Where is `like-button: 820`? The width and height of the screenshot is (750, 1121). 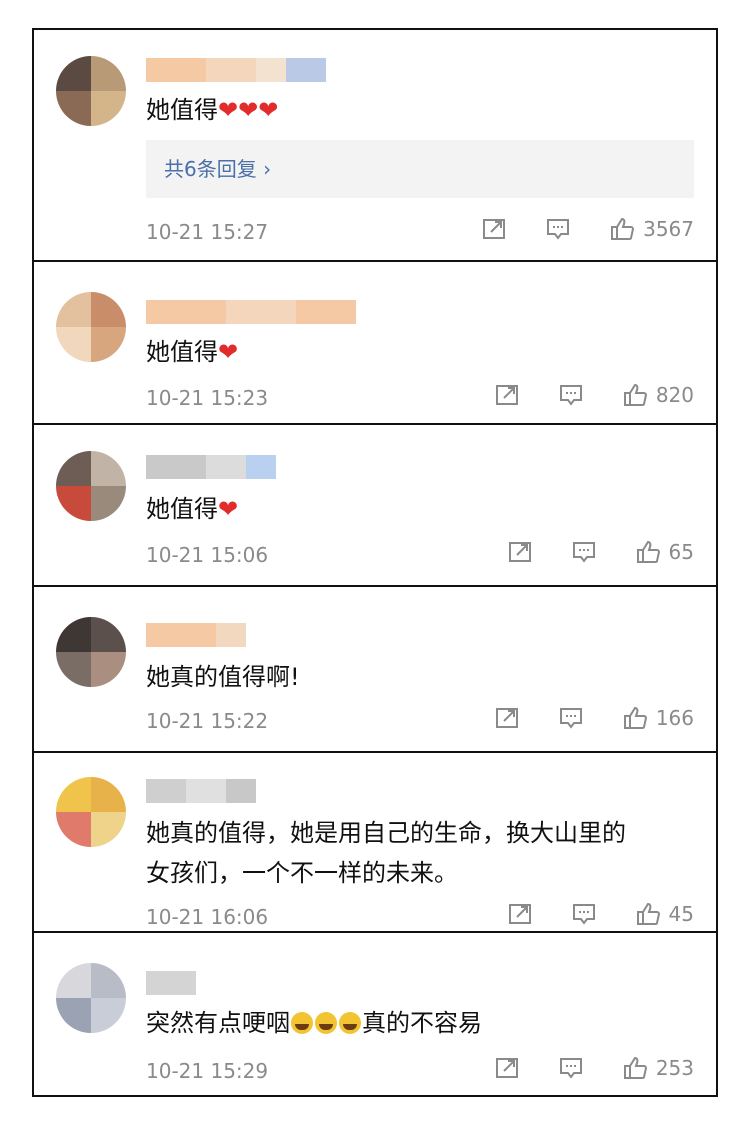 like-button: 820 is located at coordinates (658, 395).